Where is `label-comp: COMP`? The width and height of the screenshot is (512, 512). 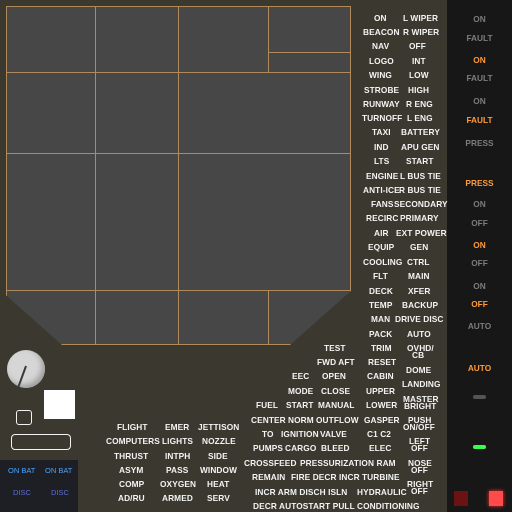 label-comp: COMP is located at coordinates (132, 484).